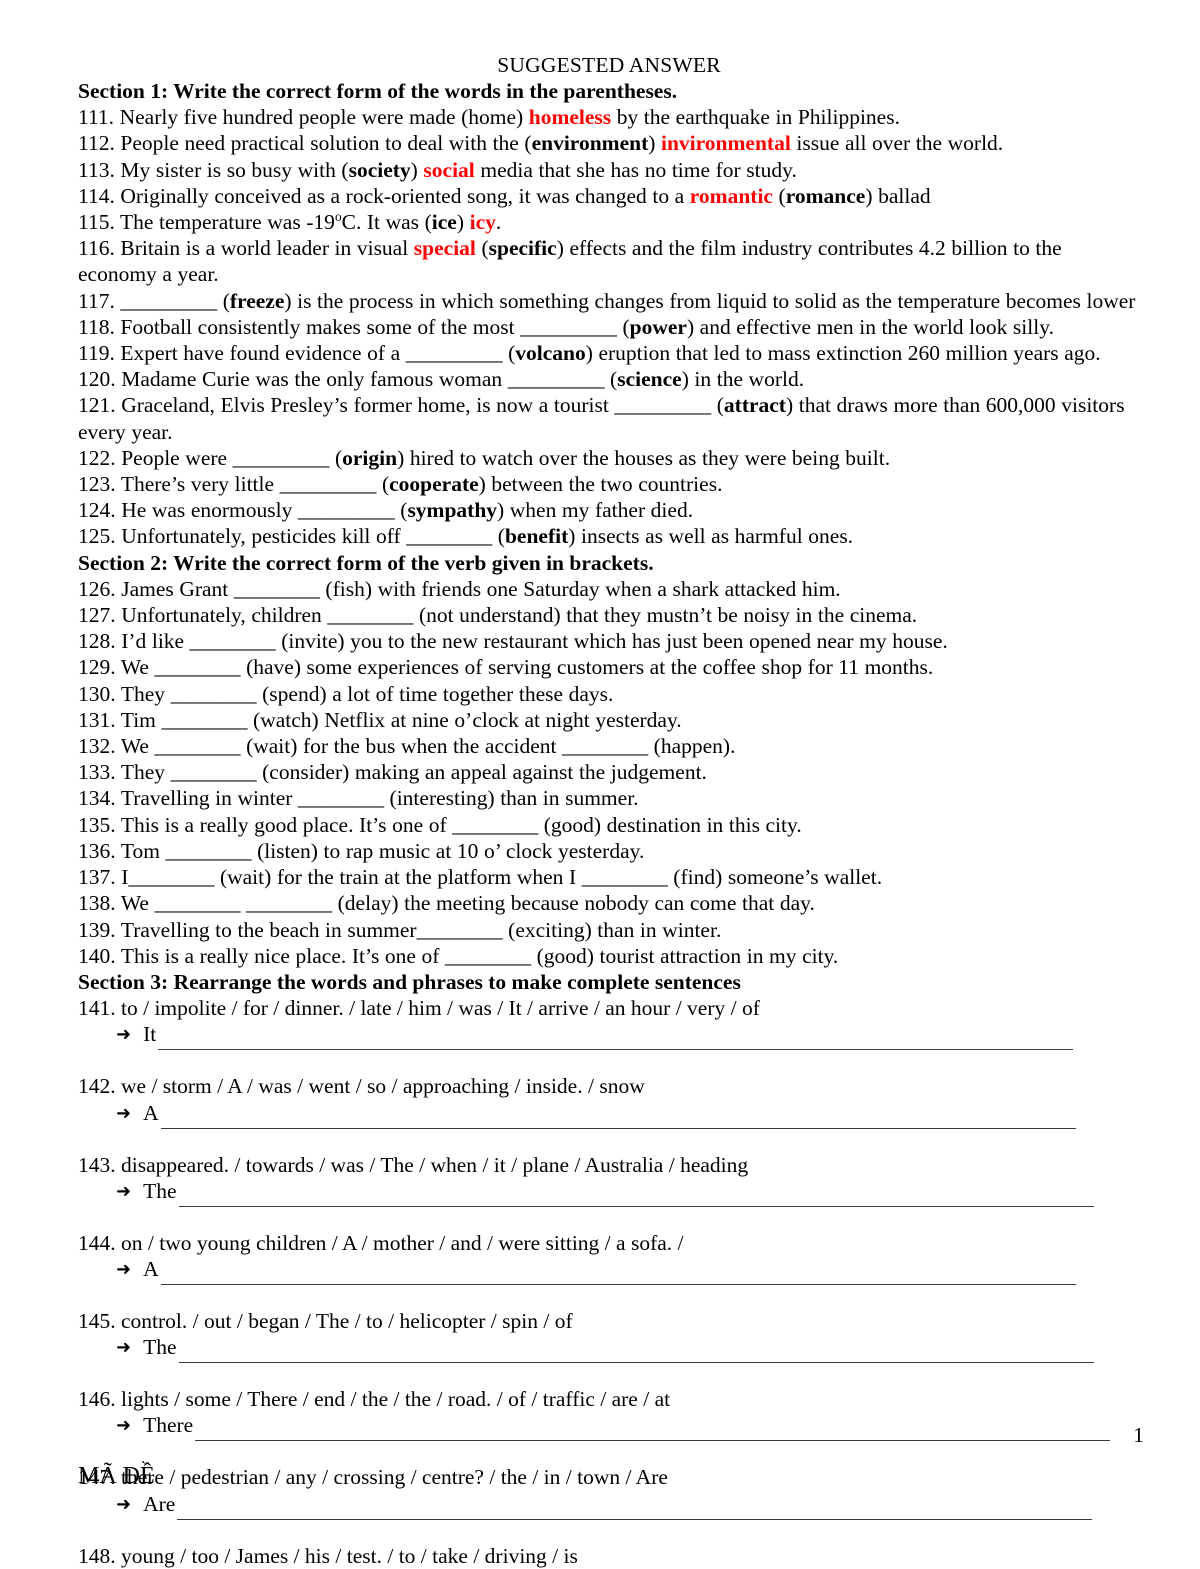  I want to click on answer-lead-word: The, so click(160, 1190).